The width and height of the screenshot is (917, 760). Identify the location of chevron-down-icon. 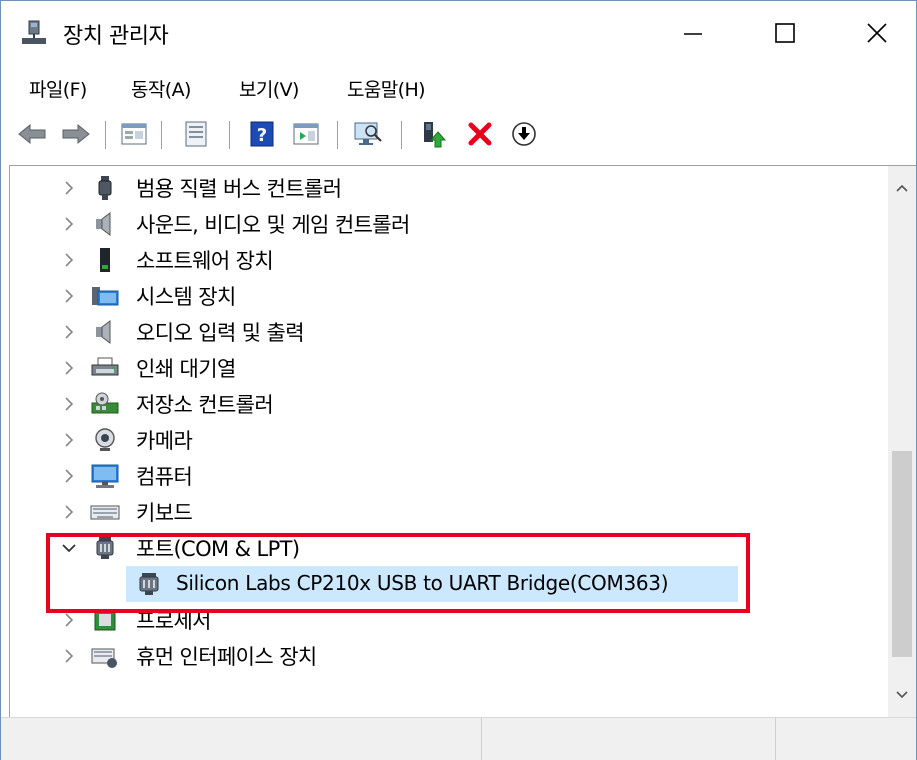
(902, 695).